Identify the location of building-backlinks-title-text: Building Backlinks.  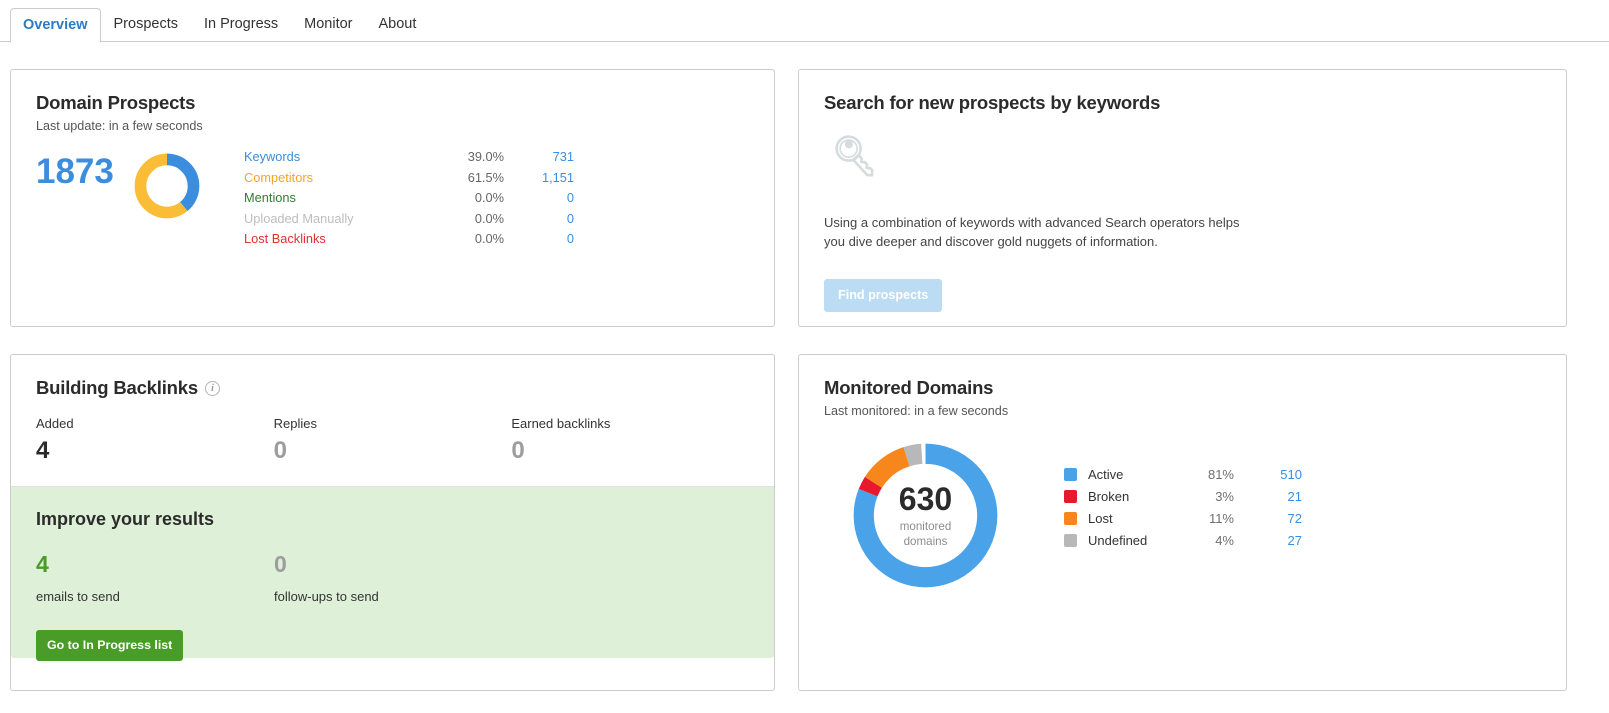
(117, 387).